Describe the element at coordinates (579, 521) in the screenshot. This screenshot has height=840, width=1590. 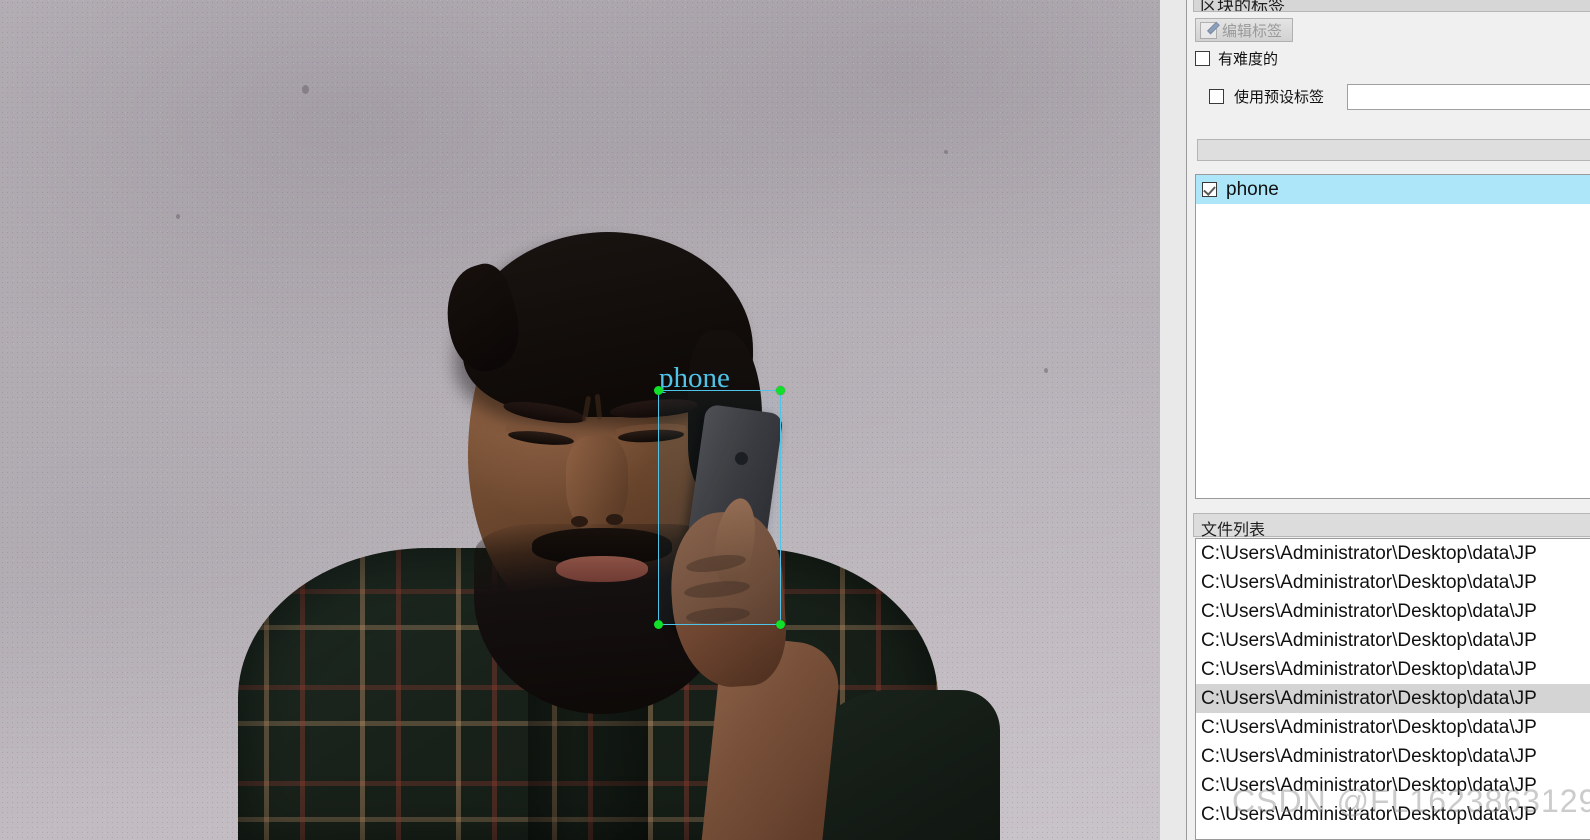
I see `person-nostril-left` at that location.